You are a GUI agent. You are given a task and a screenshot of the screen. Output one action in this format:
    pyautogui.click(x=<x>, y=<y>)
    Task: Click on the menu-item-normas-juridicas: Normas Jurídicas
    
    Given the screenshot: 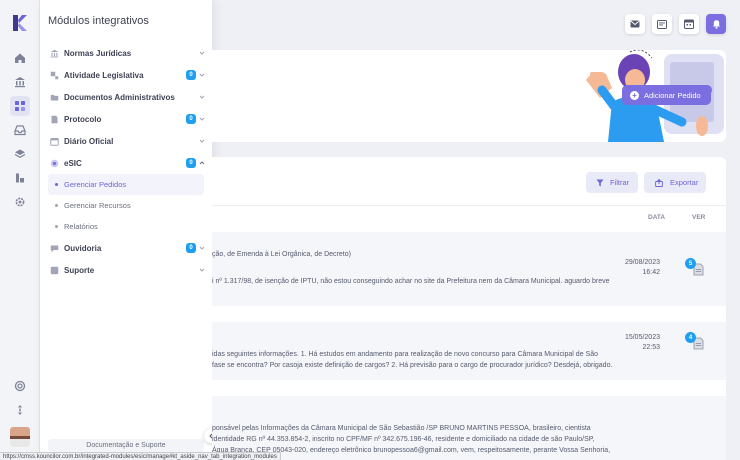 What is the action you would take?
    pyautogui.click(x=126, y=53)
    